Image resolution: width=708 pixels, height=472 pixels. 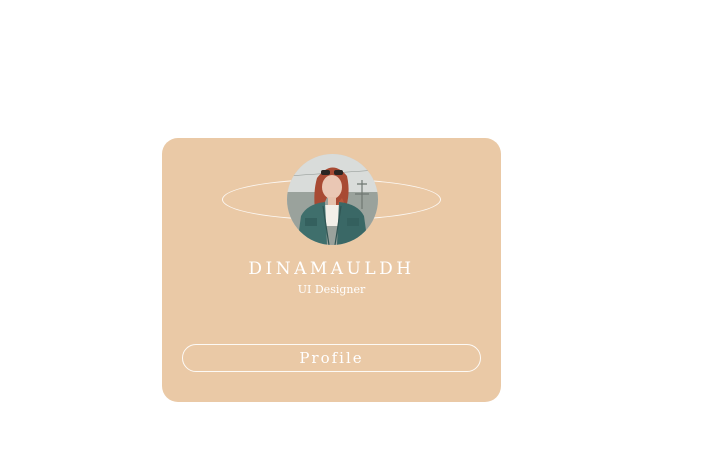 What do you see at coordinates (331, 358) in the screenshot?
I see `profile-button: Profile` at bounding box center [331, 358].